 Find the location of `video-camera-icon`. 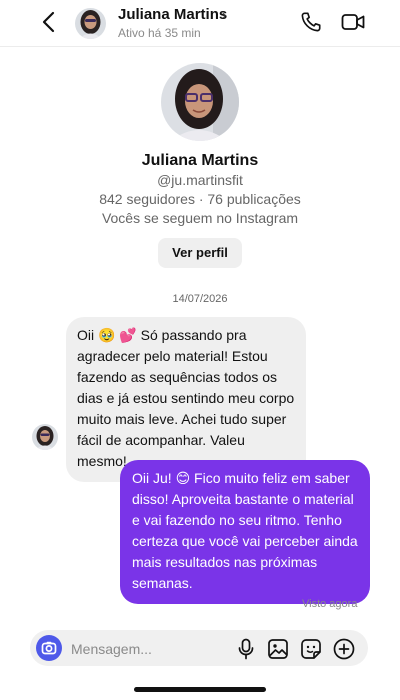

video-camera-icon is located at coordinates (353, 22).